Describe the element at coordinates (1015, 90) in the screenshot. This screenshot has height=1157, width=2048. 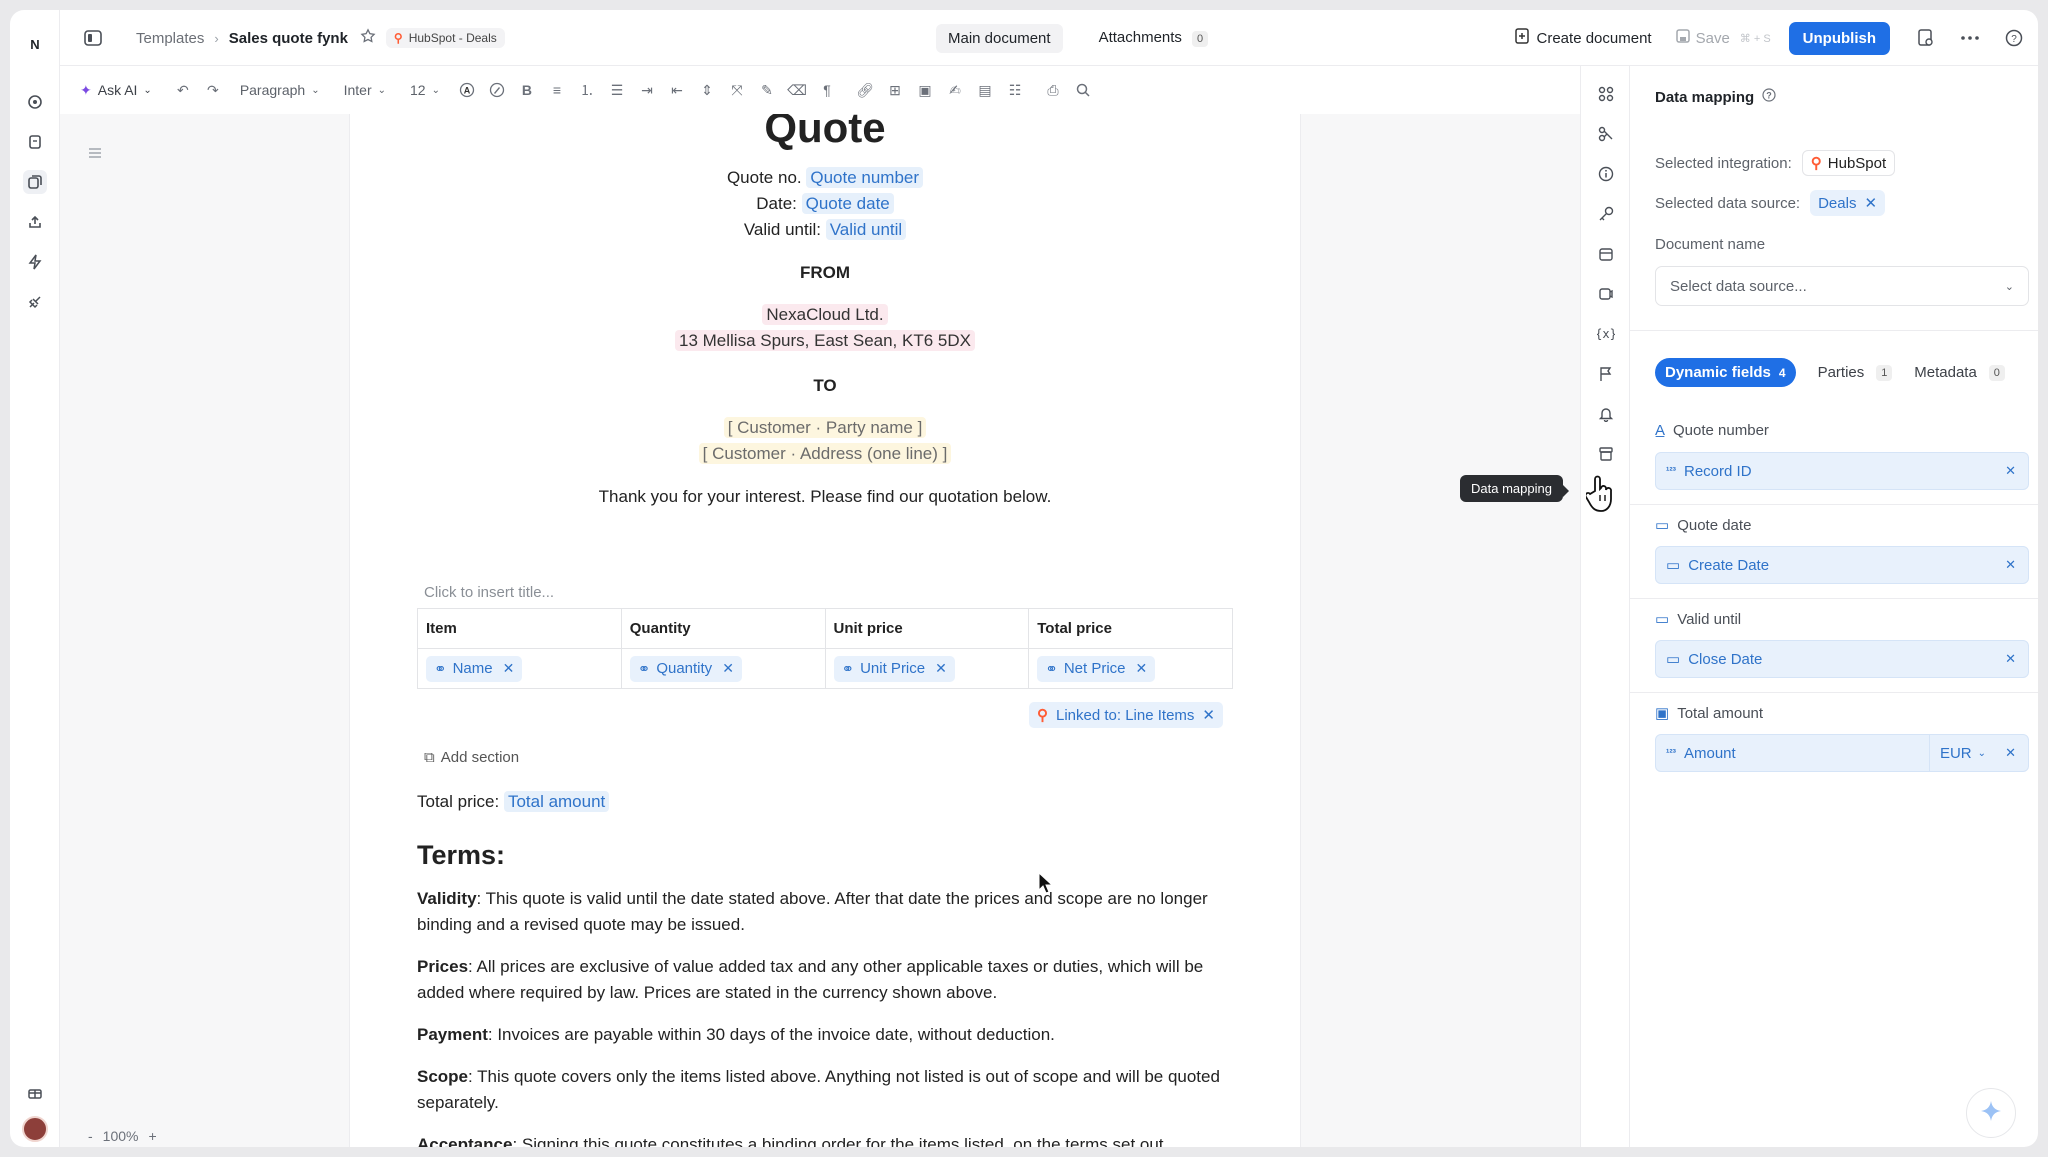
I see `more-lines-icon: ☷` at that location.